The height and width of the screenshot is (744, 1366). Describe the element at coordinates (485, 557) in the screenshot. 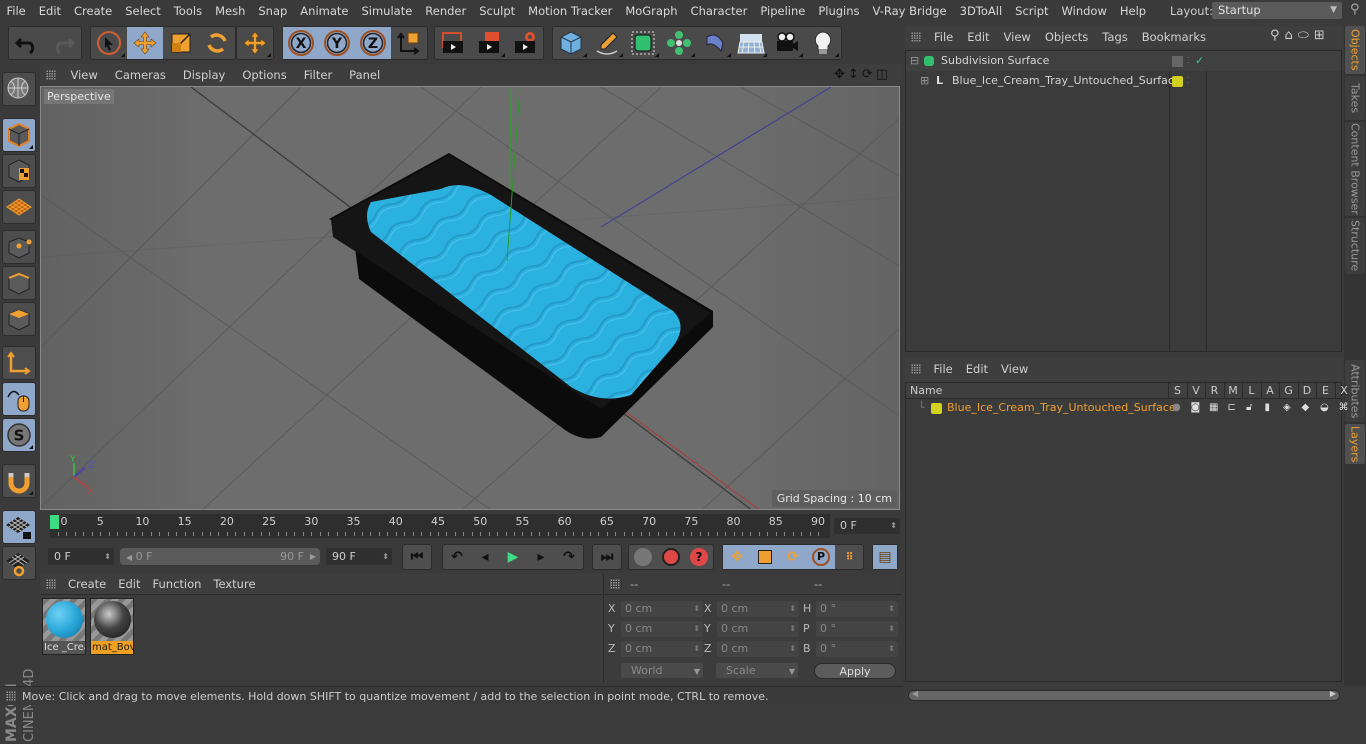

I see `previous-frame-button: ◂` at that location.